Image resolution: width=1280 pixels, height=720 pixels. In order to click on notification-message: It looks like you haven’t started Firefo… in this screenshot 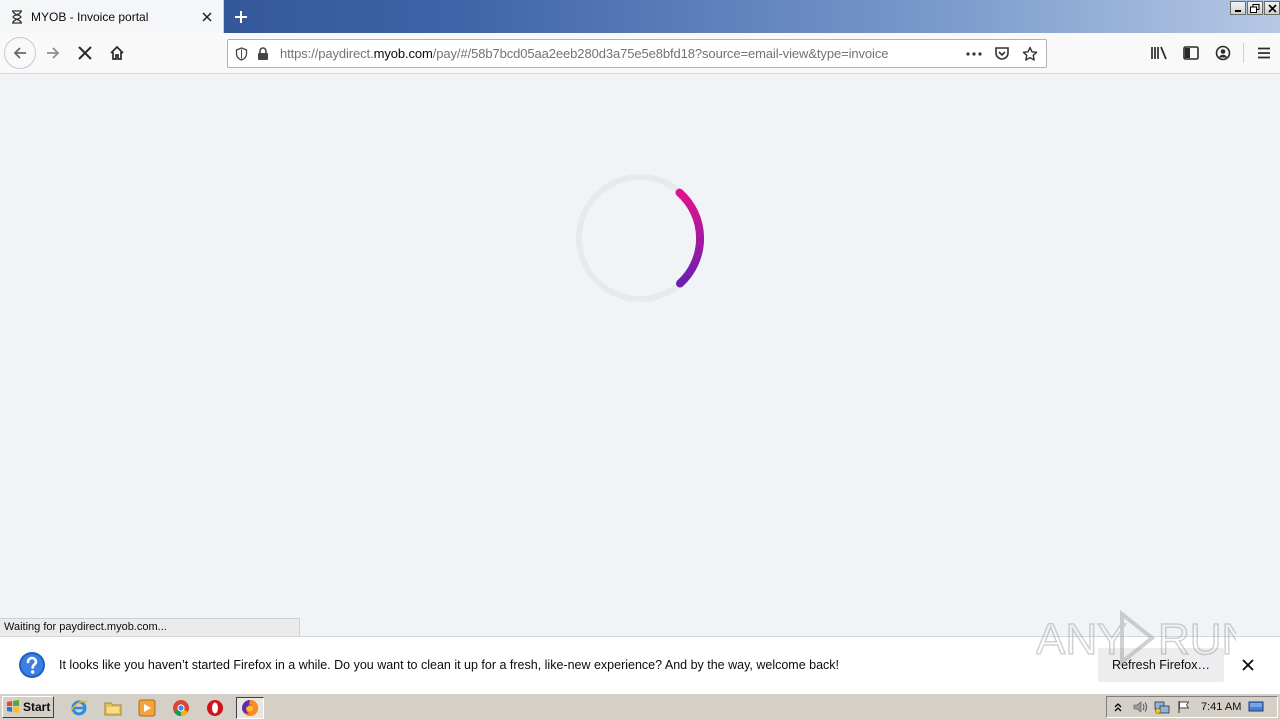, I will do `click(449, 664)`.